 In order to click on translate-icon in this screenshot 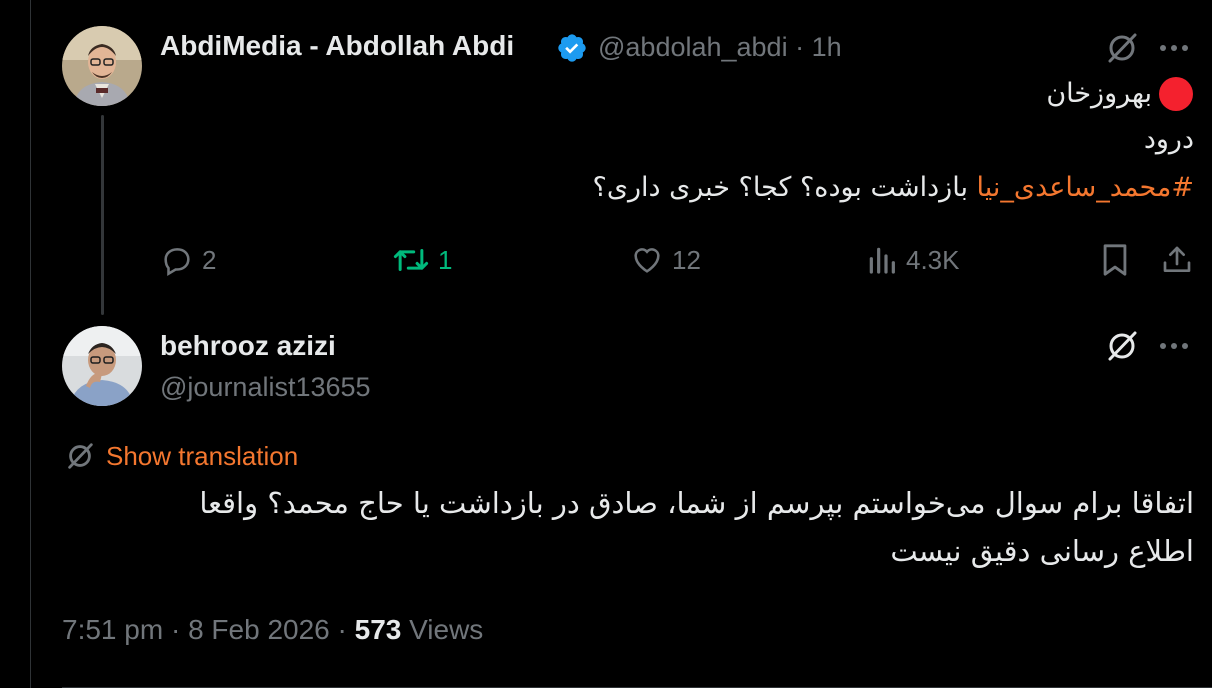, I will do `click(80, 456)`.